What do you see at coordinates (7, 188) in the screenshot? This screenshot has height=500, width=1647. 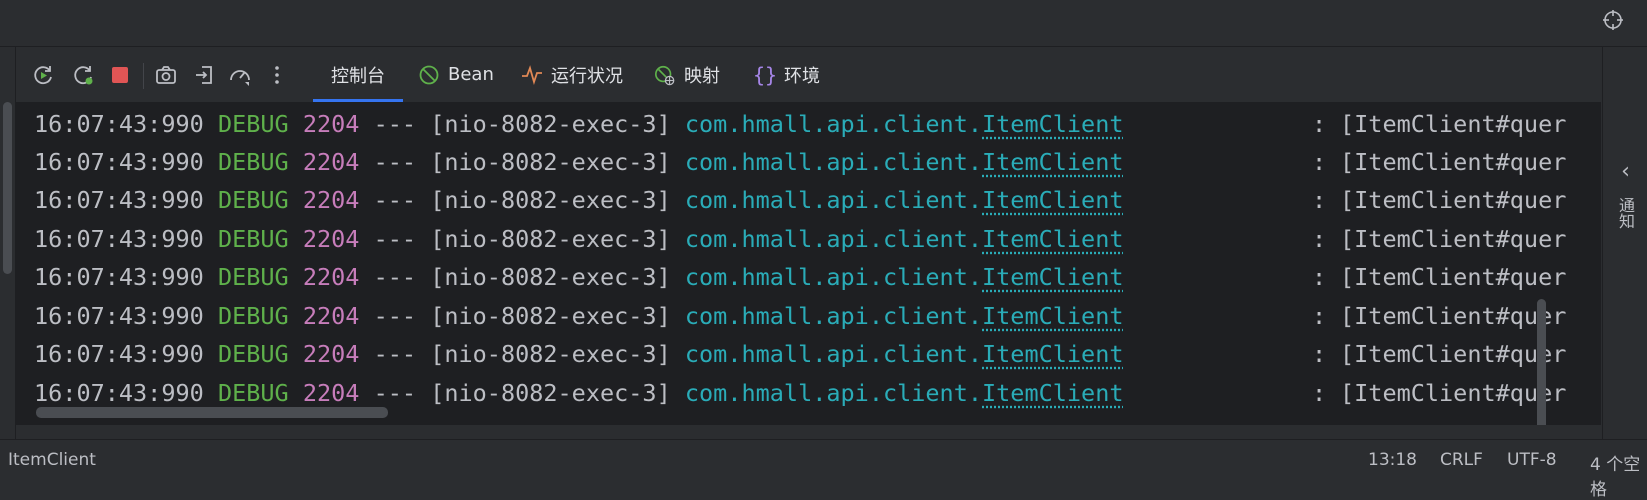 I see `left-scrollbar` at bounding box center [7, 188].